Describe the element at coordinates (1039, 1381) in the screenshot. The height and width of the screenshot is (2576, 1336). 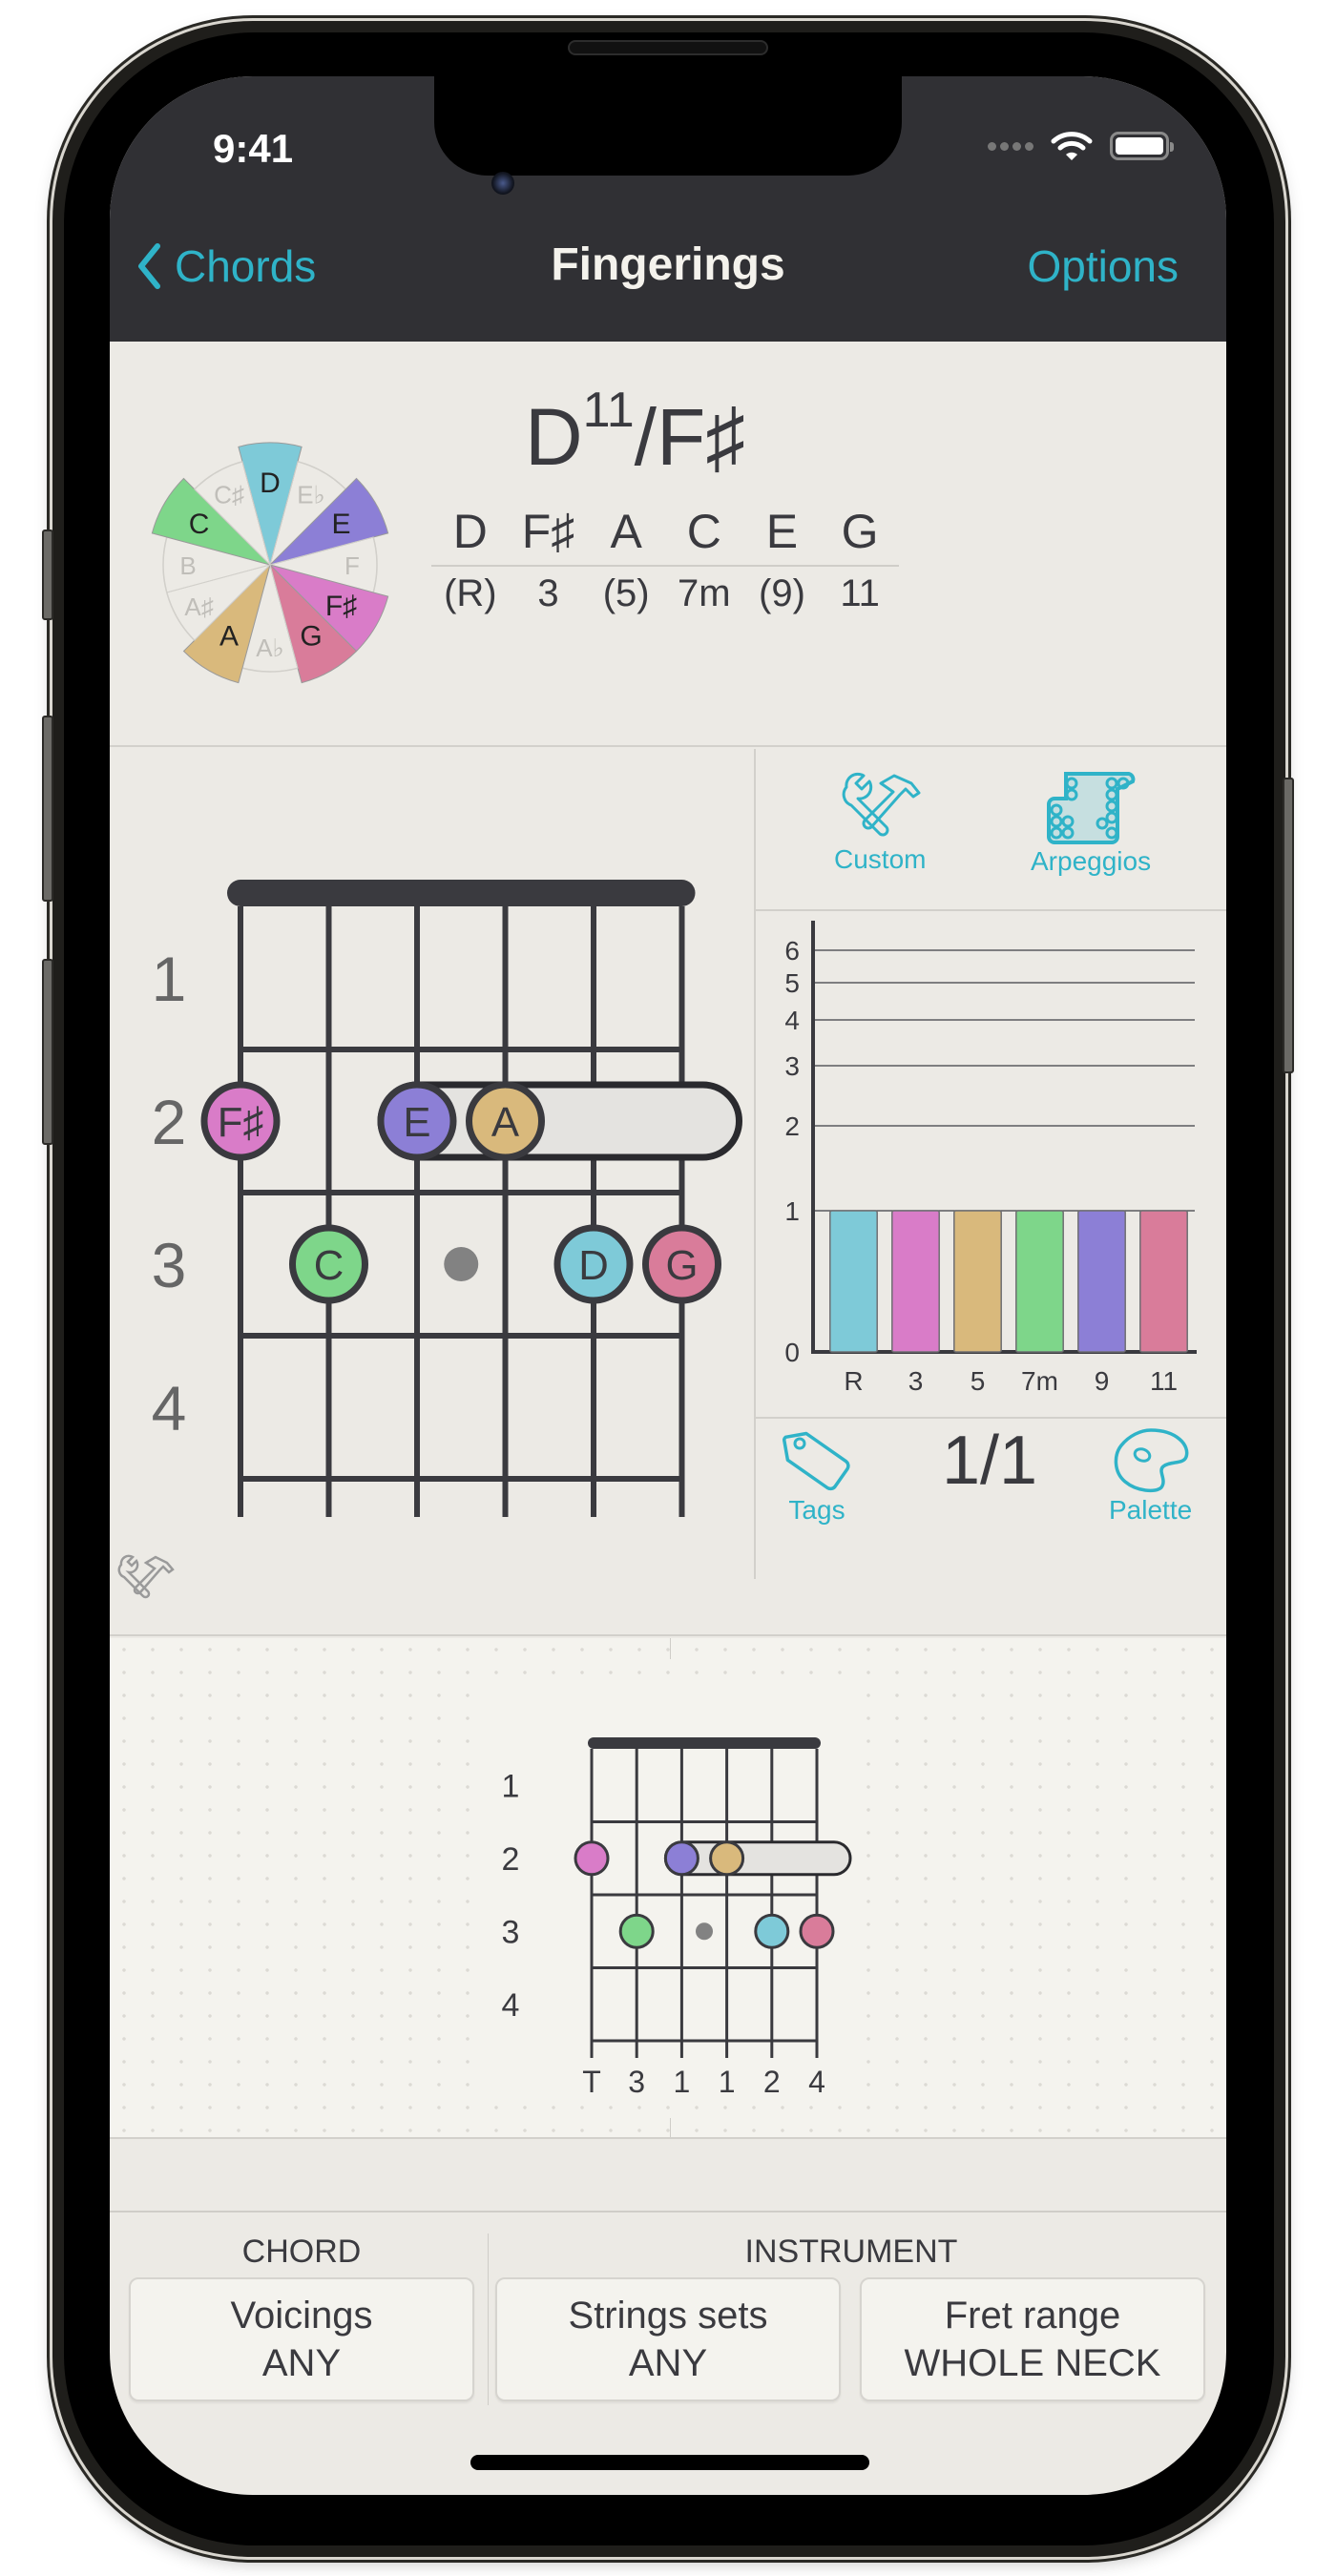
I see `x-tick-label: 7m` at that location.